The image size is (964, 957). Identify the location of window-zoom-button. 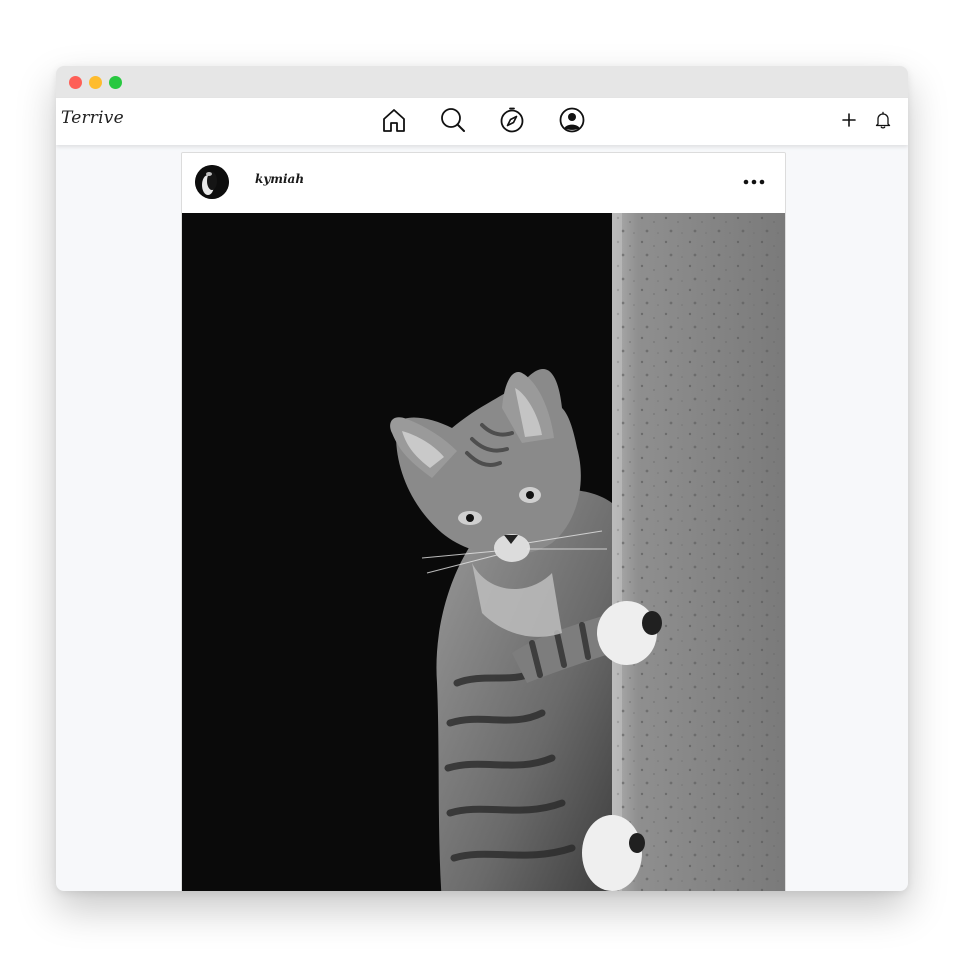
(115, 82).